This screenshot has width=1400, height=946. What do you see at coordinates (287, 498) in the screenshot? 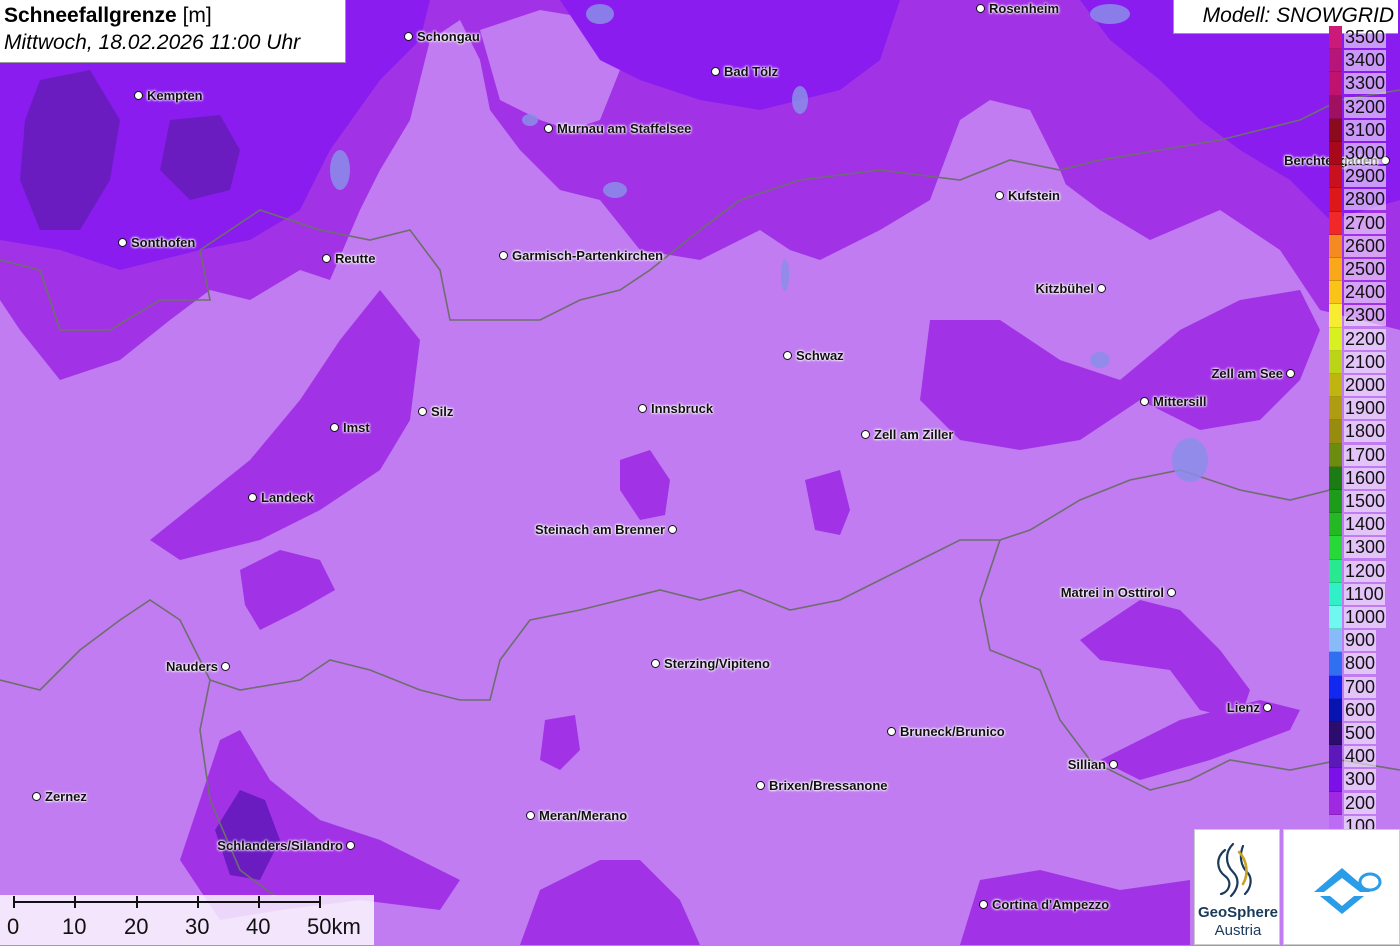
I see `city-label: Landeck` at bounding box center [287, 498].